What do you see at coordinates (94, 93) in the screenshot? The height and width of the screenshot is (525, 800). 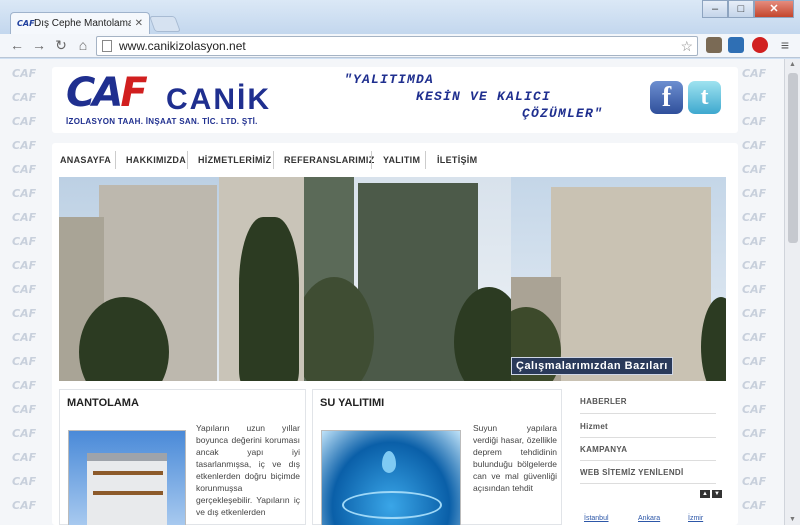 I see `logo-mark: CA` at bounding box center [94, 93].